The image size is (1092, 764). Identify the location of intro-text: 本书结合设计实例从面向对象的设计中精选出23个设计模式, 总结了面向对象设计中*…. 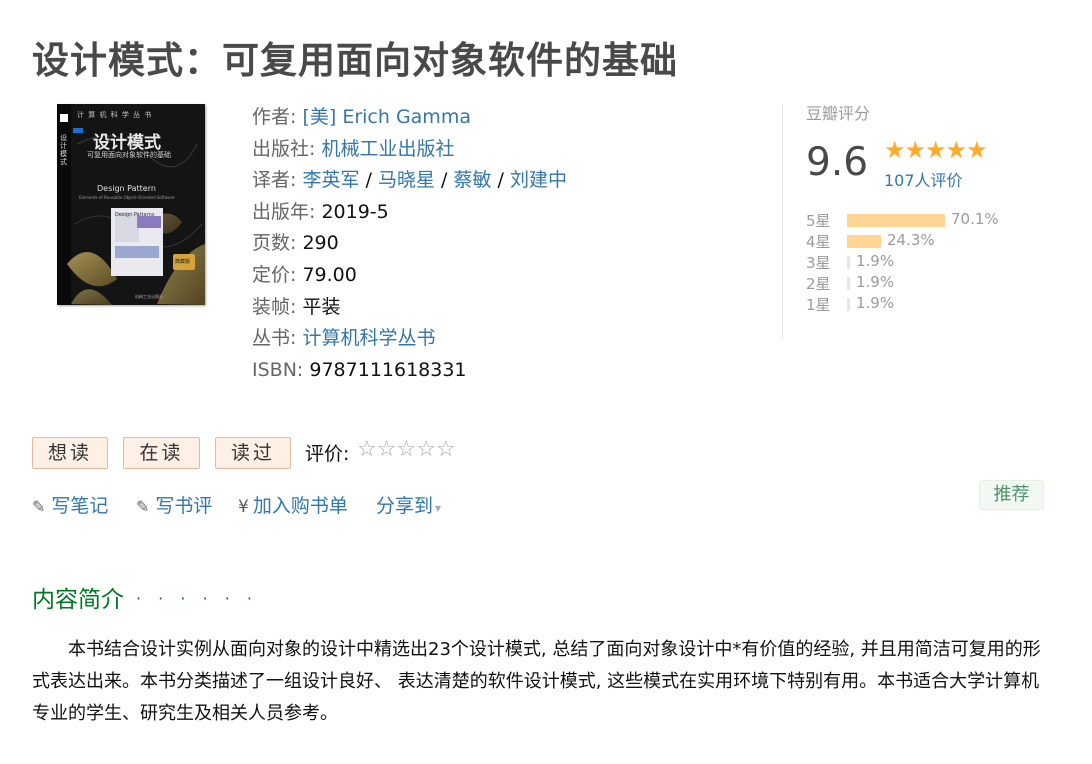
(538, 682).